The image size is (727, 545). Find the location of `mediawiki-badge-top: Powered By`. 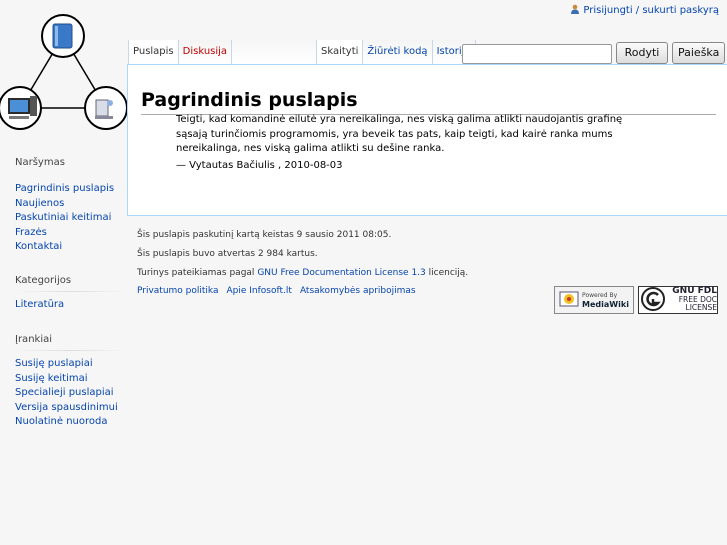

mediawiki-badge-top: Powered By is located at coordinates (600, 295).